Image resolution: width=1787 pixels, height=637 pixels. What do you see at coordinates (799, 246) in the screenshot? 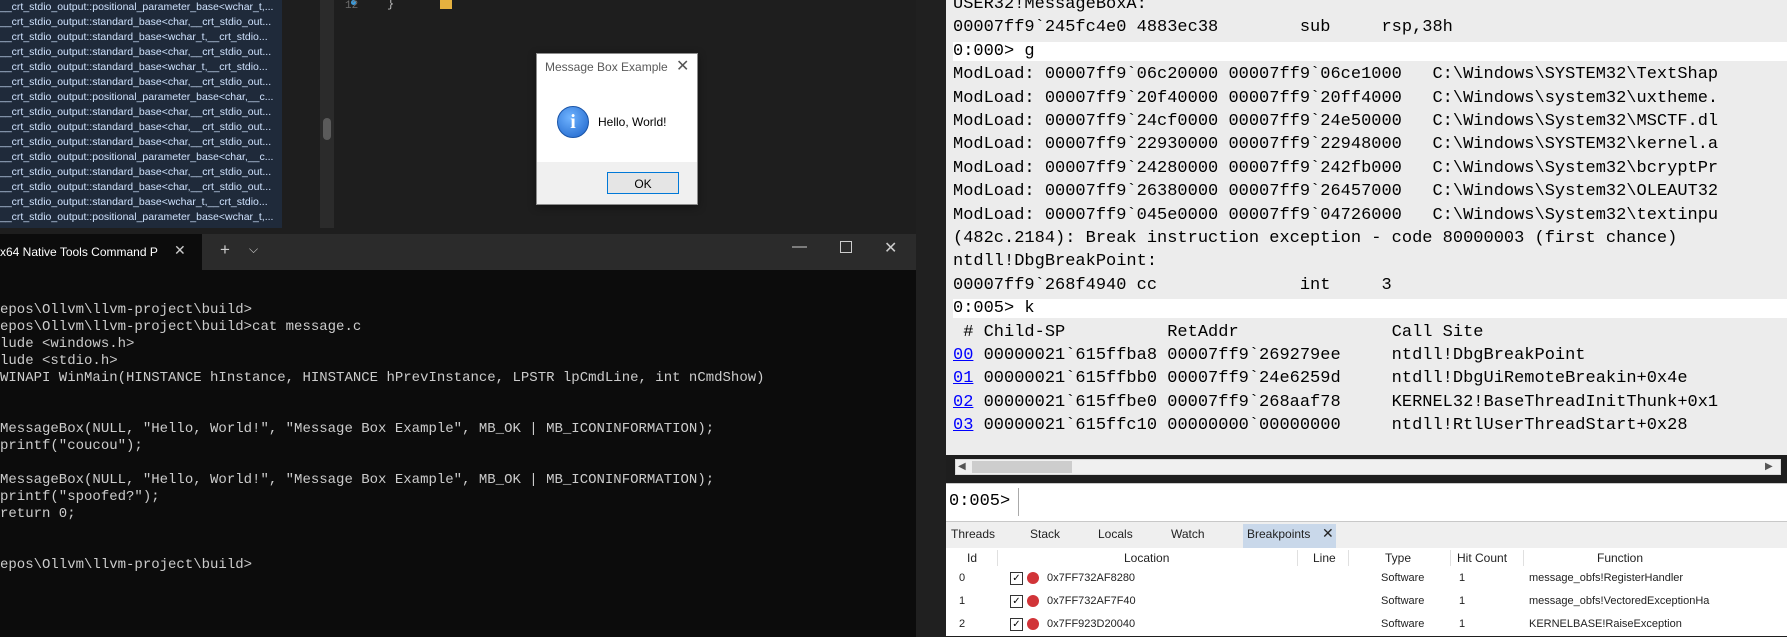
I see `minimize-icon: —` at bounding box center [799, 246].